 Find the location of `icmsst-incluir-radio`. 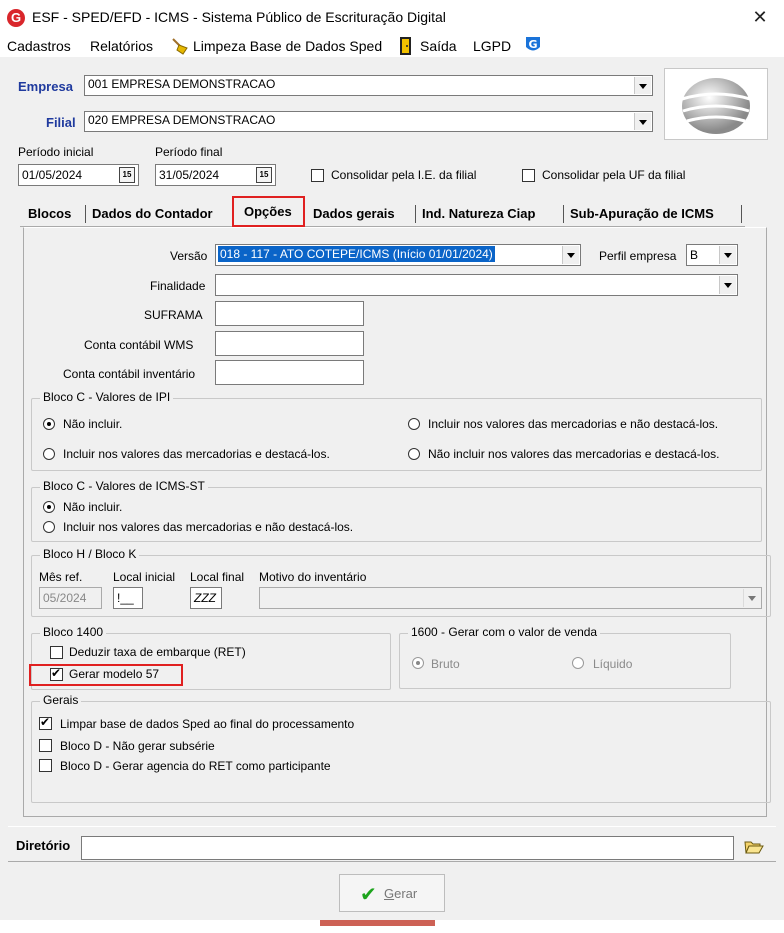

icmsst-incluir-radio is located at coordinates (49, 527).